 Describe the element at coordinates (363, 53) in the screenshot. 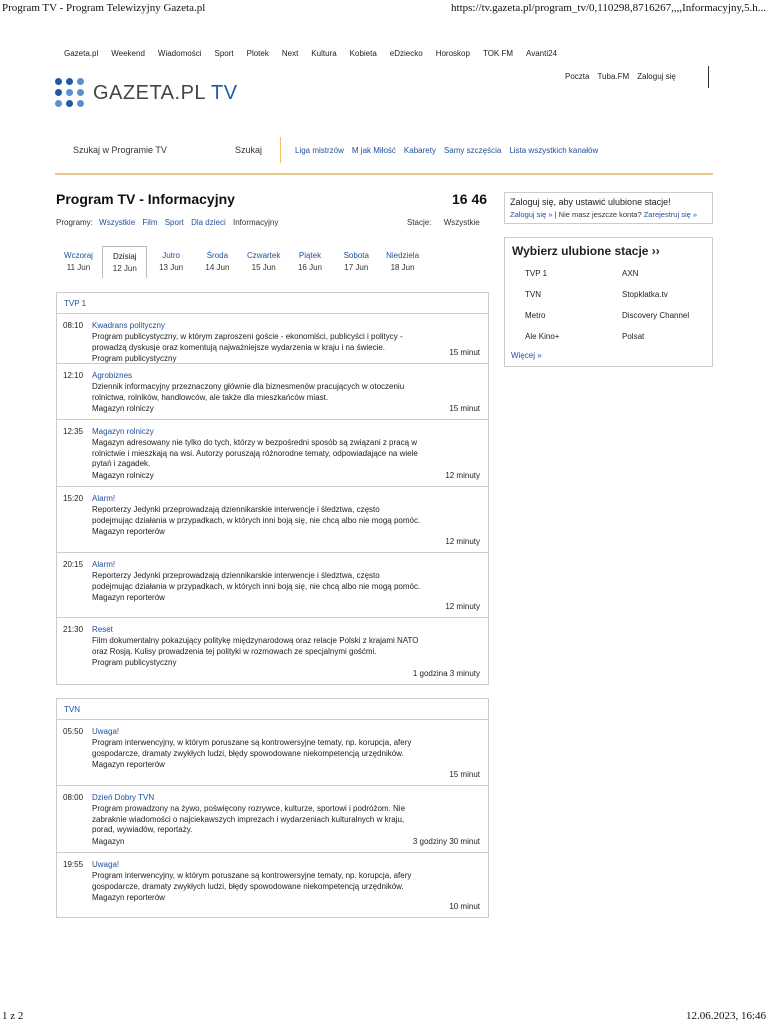

I see `nav-link-kobieta: Kobieta` at that location.